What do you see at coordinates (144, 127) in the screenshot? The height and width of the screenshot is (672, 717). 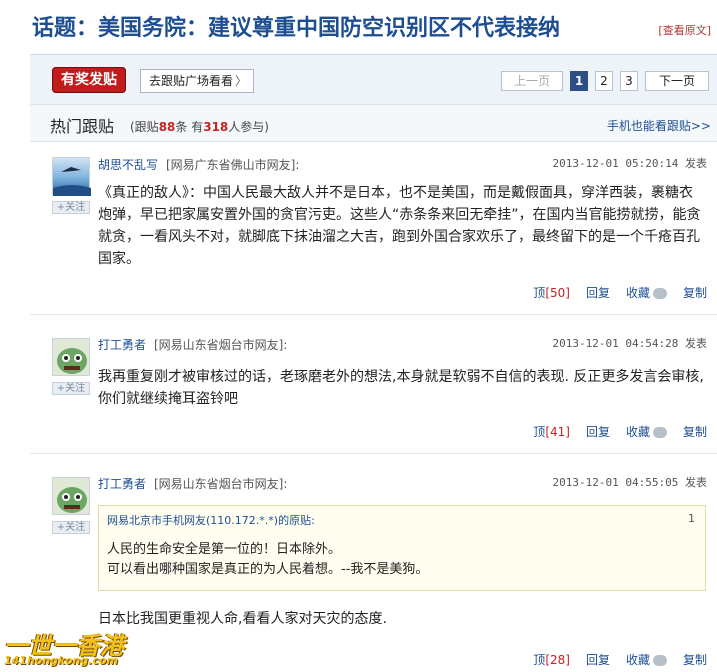 I see `stats-prefix: (跟贴` at bounding box center [144, 127].